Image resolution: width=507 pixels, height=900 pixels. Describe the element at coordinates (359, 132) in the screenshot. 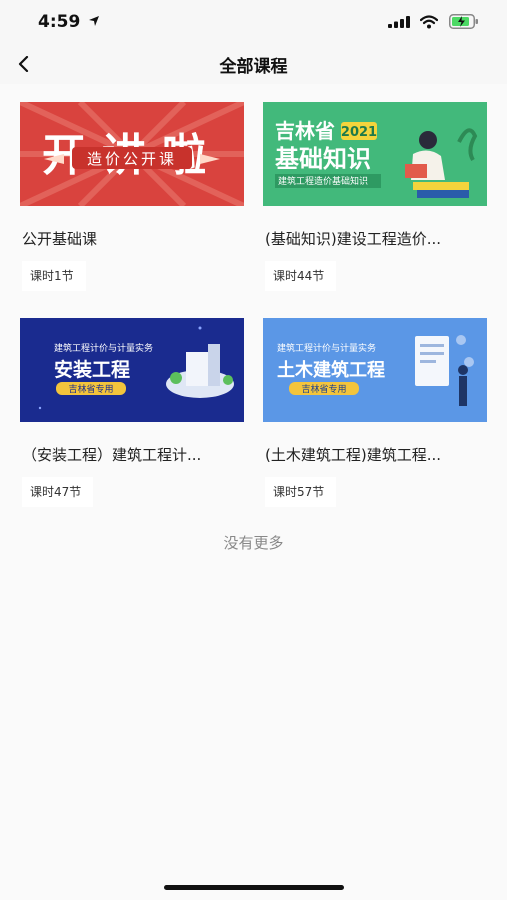

I see `thumb-year: 2021` at that location.